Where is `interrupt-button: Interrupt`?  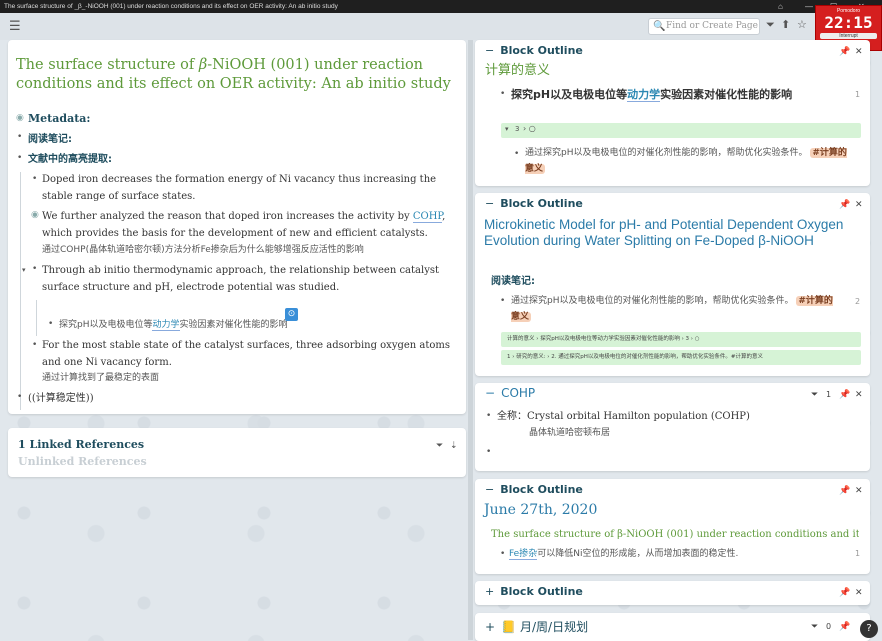
interrupt-button: Interrupt is located at coordinates (848, 36).